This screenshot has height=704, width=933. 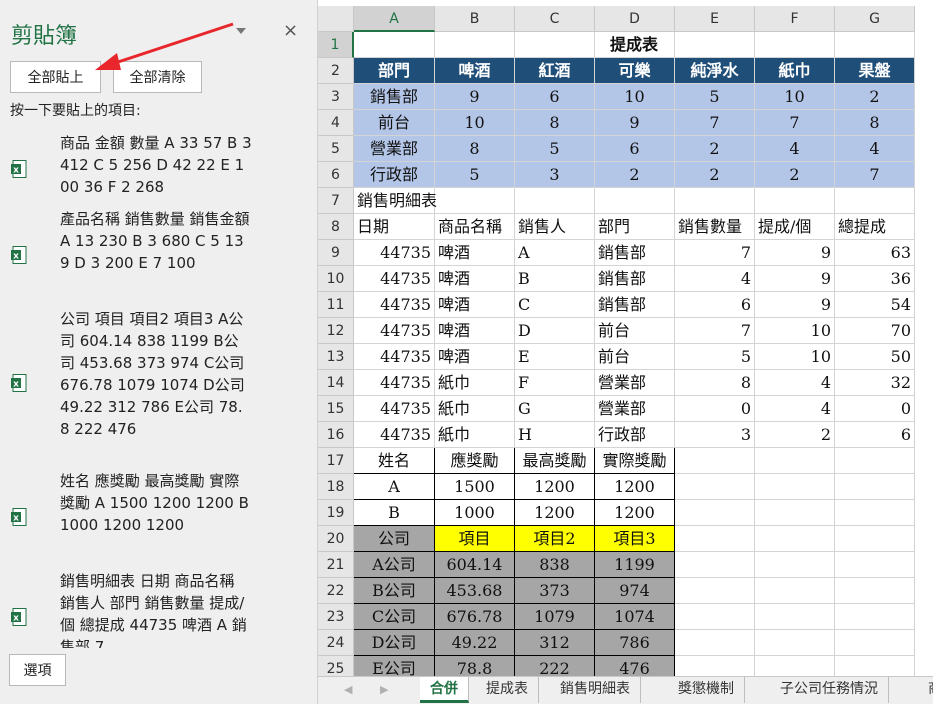 What do you see at coordinates (715, 383) in the screenshot?
I see `cell-e14: 8` at bounding box center [715, 383].